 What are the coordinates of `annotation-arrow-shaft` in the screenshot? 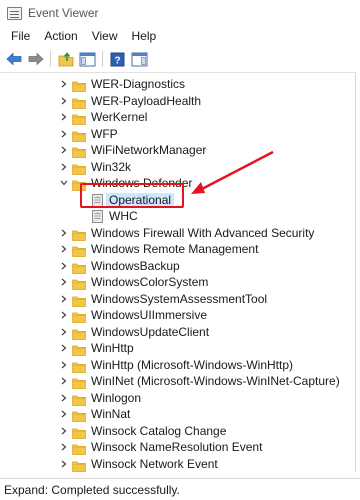 It's located at (236, 171).